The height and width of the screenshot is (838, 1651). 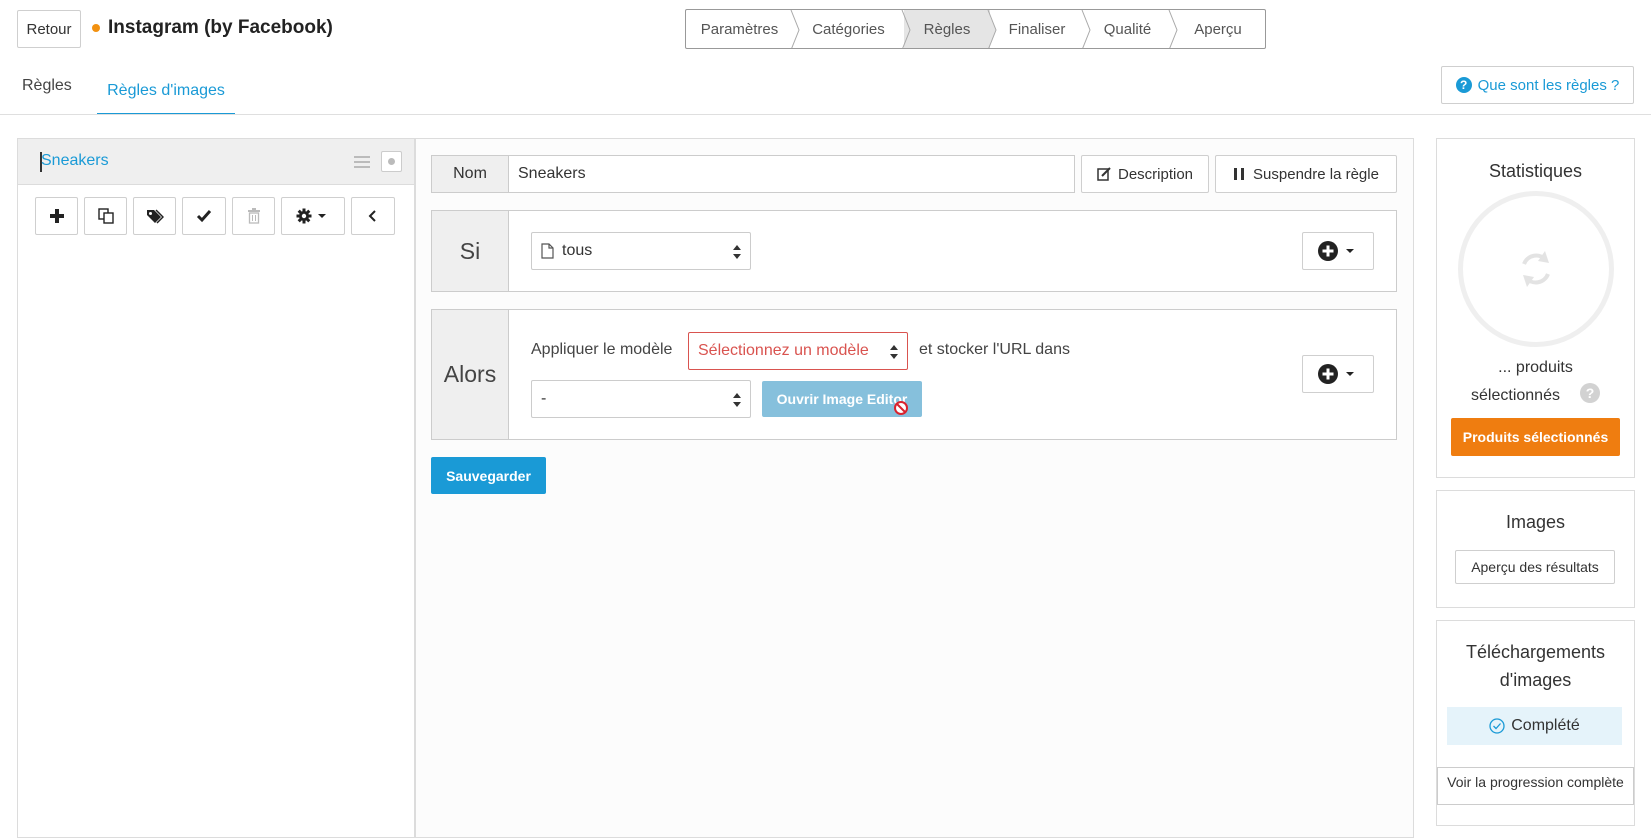 I want to click on tab-image-rules: Règles d'images, so click(x=166, y=91).